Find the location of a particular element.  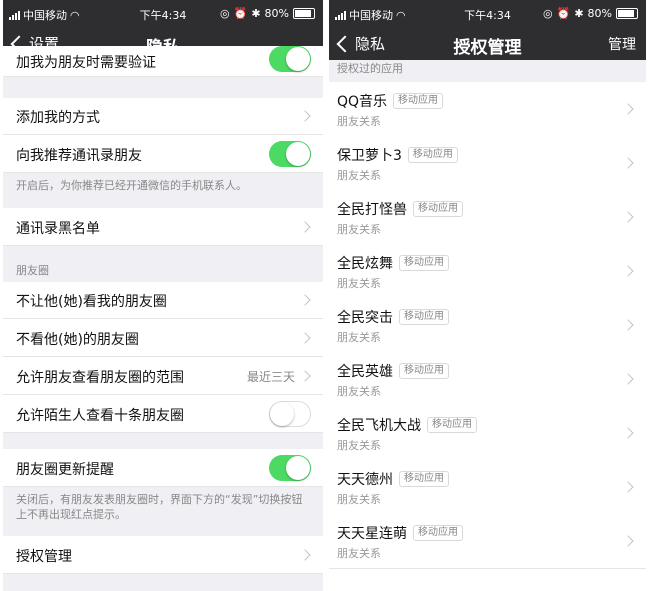

list-item: 全民炫舞 移动应用朋友关系 is located at coordinates (487, 271).